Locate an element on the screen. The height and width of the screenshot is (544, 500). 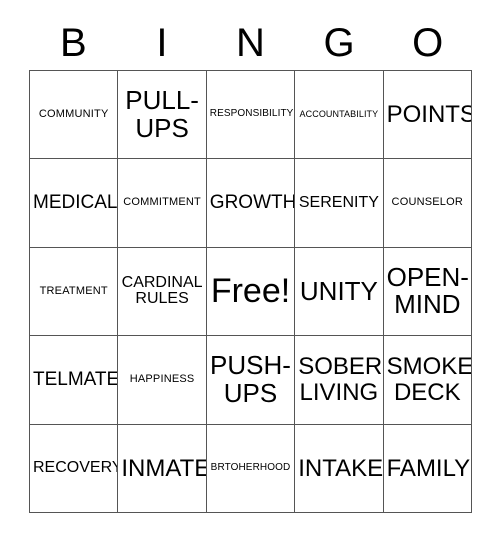
bingo-cell-label: TREATMENT is located at coordinates (73, 290).